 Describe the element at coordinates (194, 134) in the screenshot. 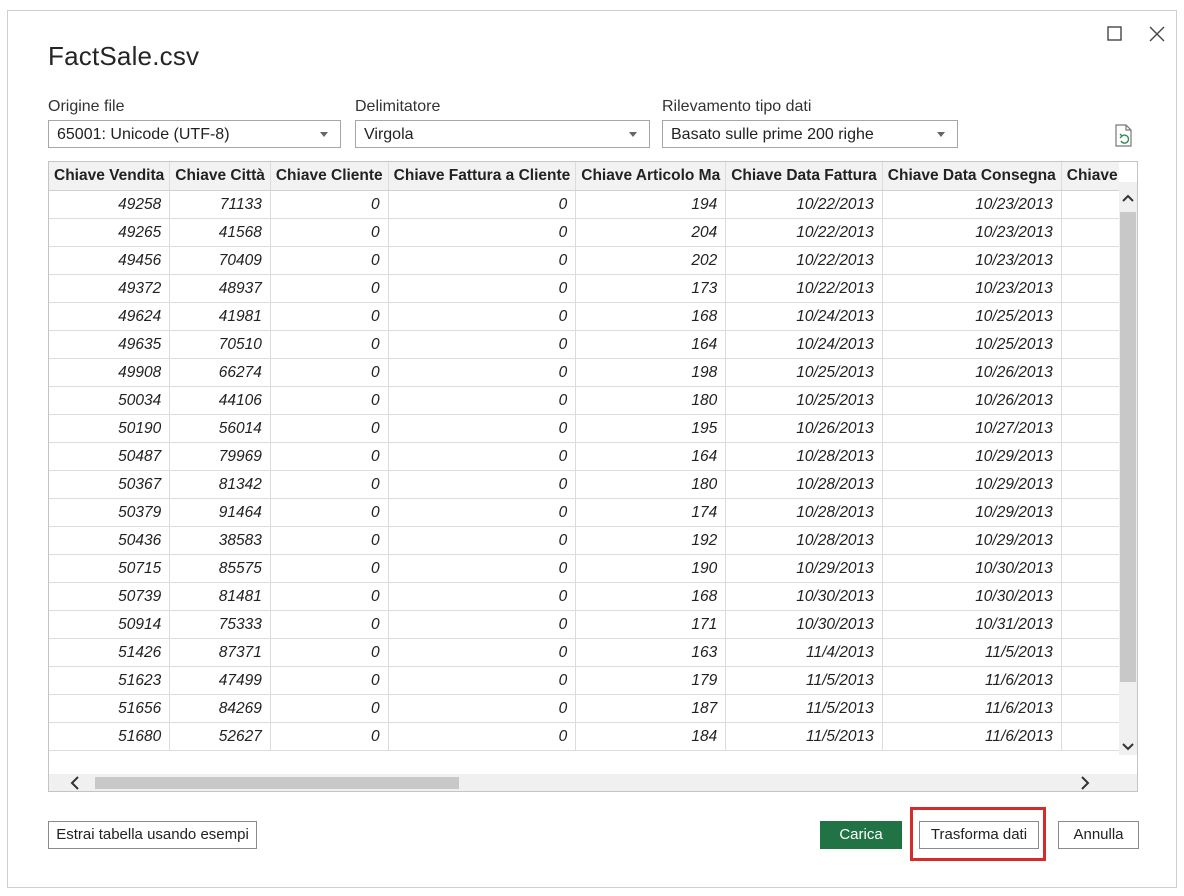

I see `file-origin-select: 65001: Unicode (UTF-8)` at that location.